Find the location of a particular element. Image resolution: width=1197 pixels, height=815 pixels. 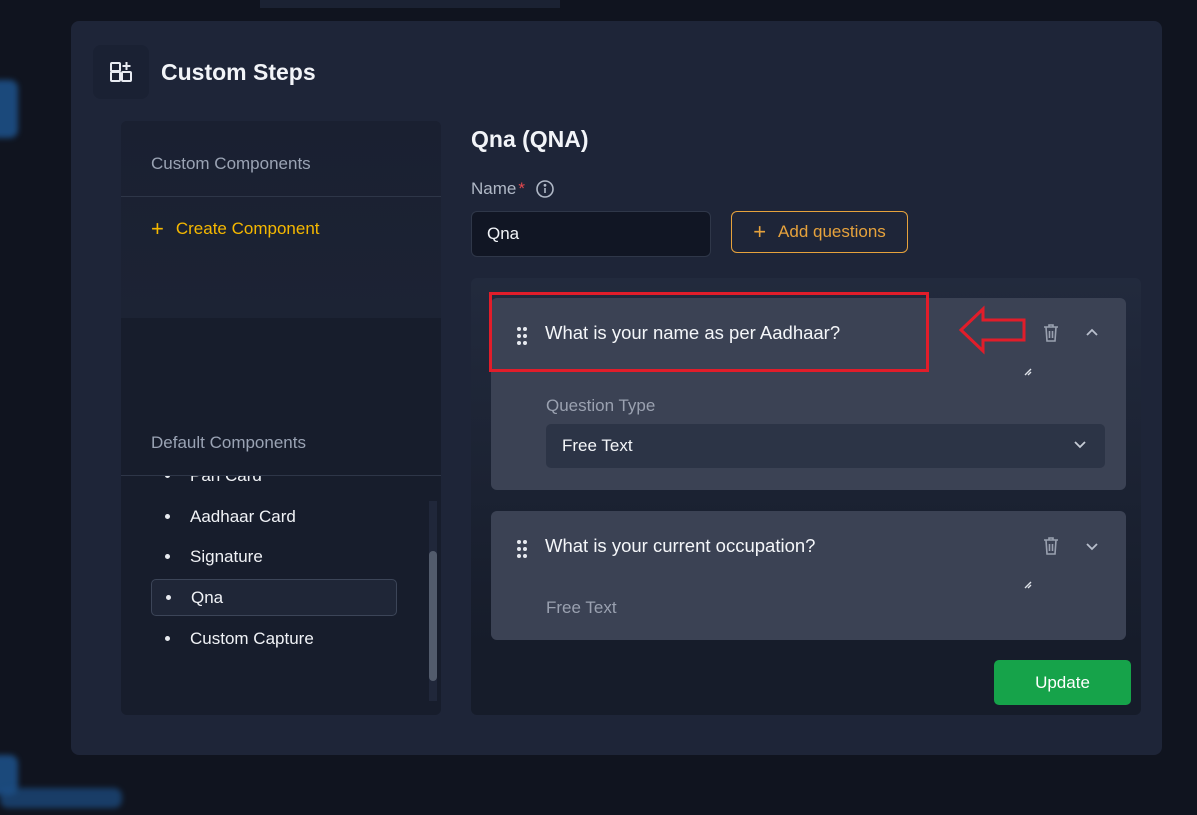

grid-plus-icon is located at coordinates (121, 72).